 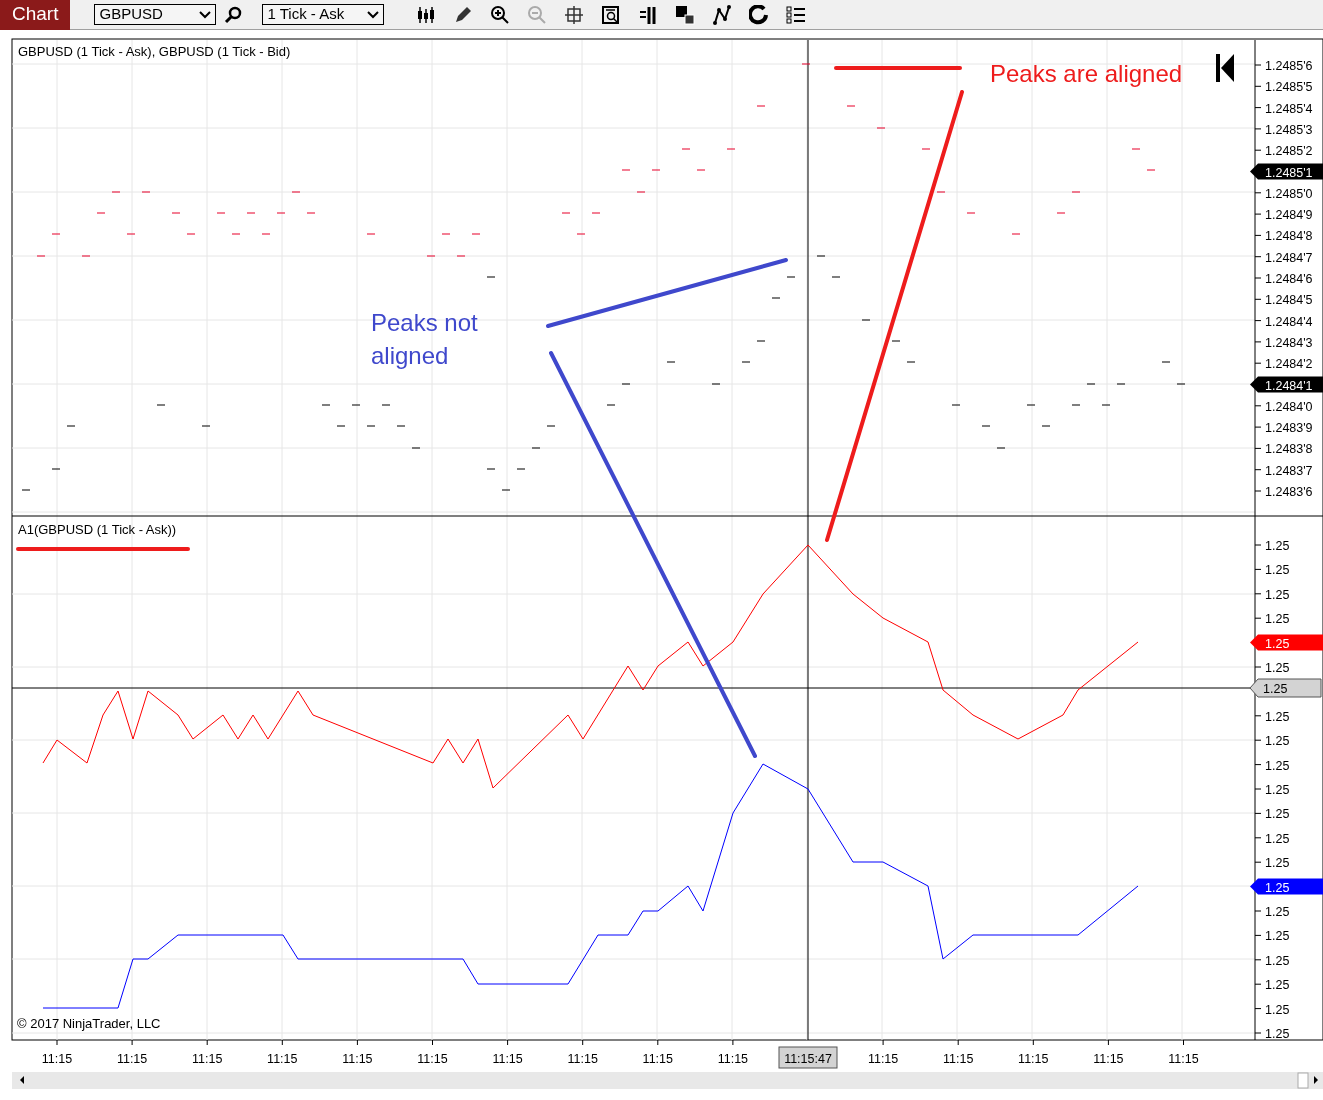 What do you see at coordinates (425, 339) in the screenshot?
I see `annotation-text: Peaks not aligned` at bounding box center [425, 339].